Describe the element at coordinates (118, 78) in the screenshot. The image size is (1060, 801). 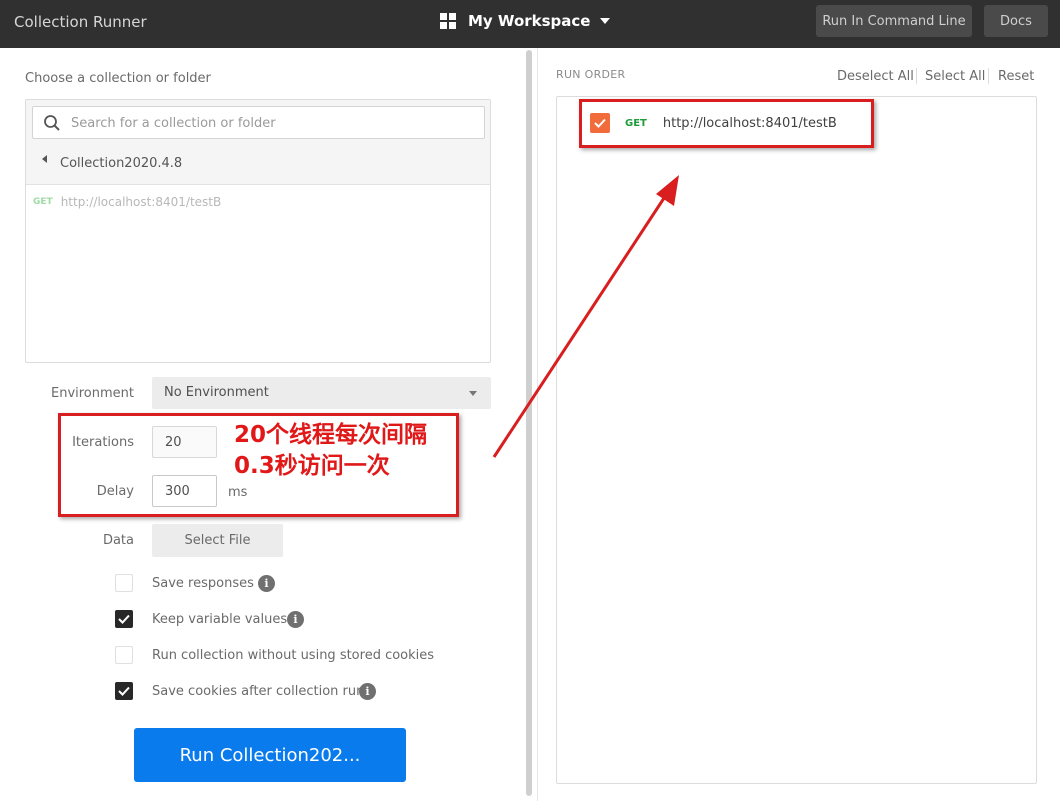
I see `choose-collection-label: Choose a collection or folder` at that location.